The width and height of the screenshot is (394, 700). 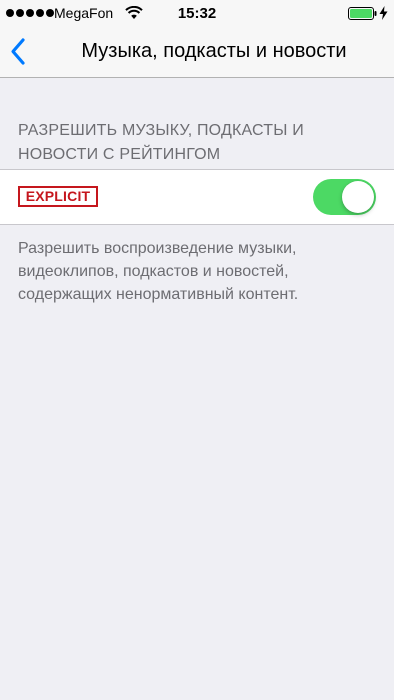 I want to click on toggle-knob, so click(x=358, y=197).